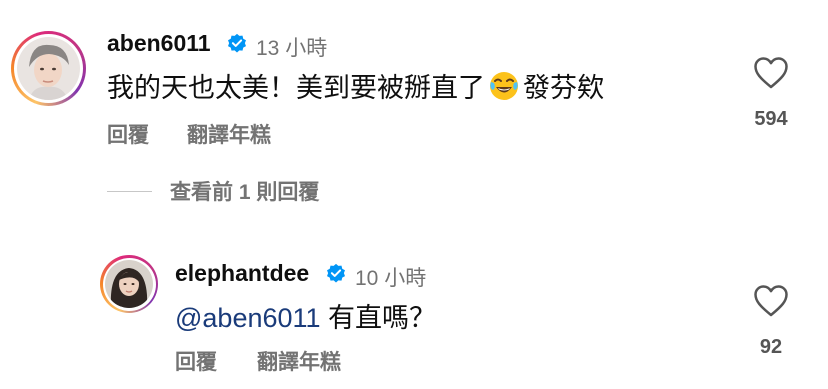  What do you see at coordinates (237, 45) in the screenshot?
I see `verified-badge-icon` at bounding box center [237, 45].